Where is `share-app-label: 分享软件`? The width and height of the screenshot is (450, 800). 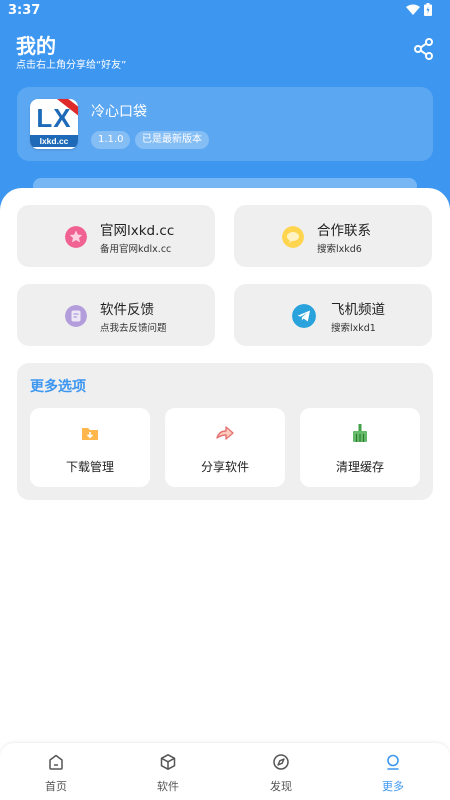 share-app-label: 分享软件 is located at coordinates (224, 467).